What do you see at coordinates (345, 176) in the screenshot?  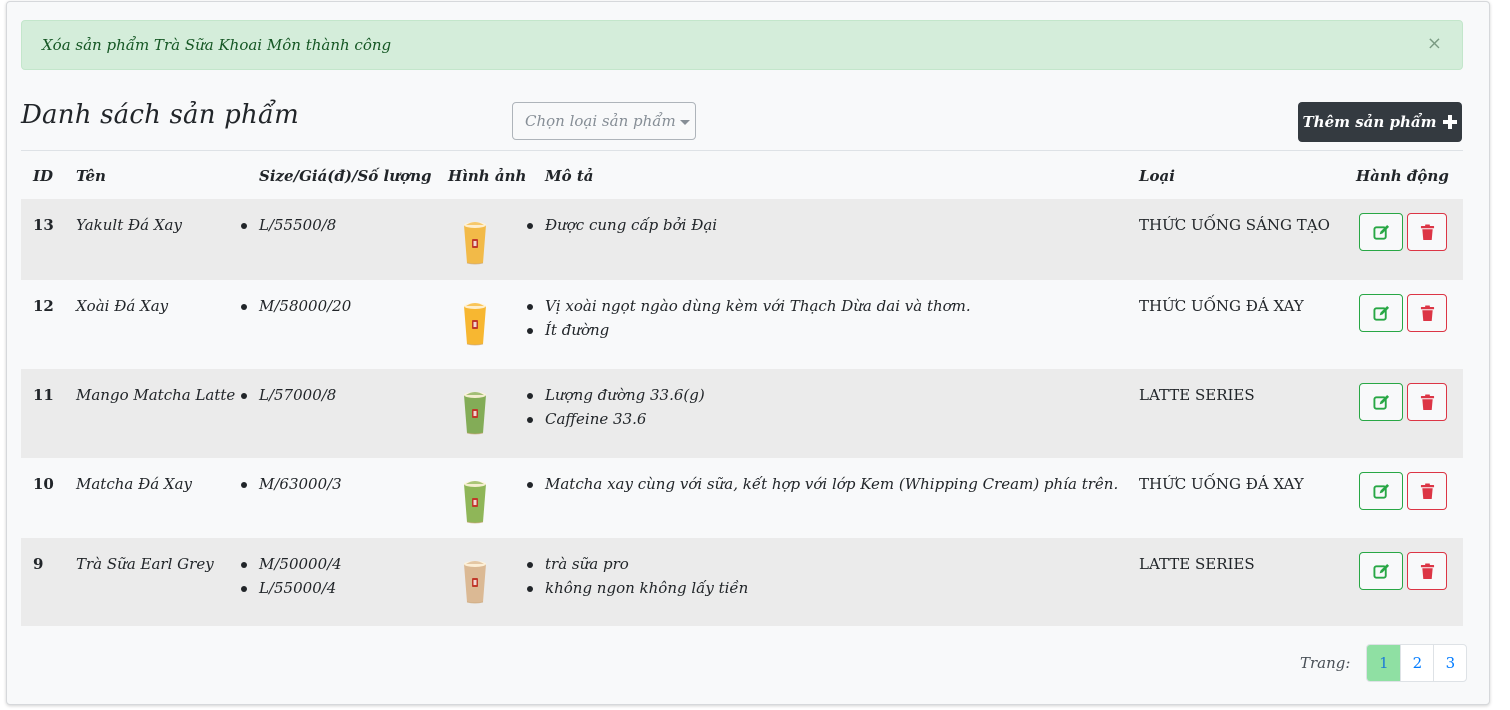 I see `header-size: Size/Giá(đ)/Số lượng` at bounding box center [345, 176].